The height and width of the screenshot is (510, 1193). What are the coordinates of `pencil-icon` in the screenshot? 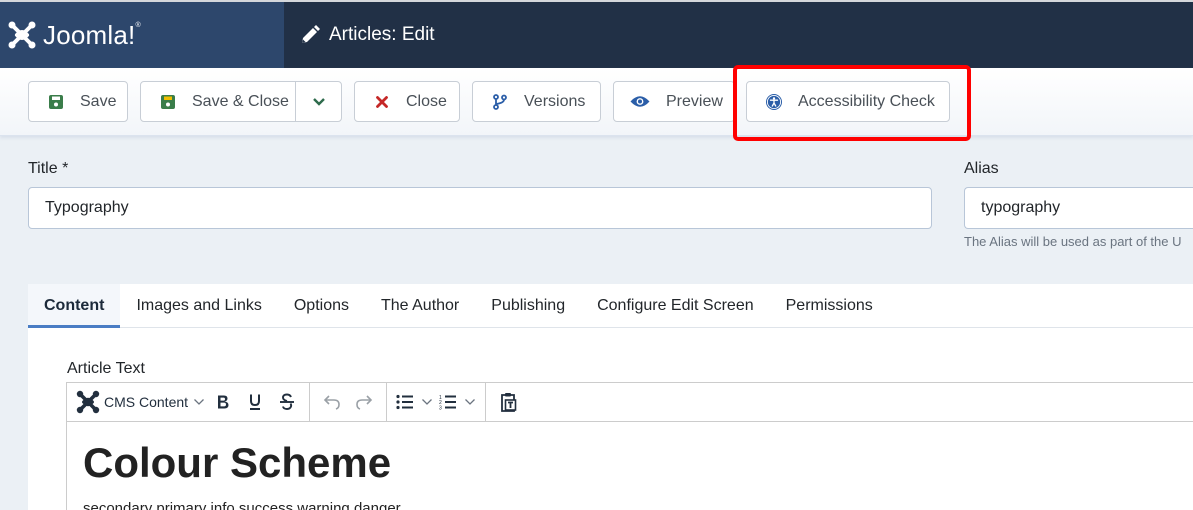 It's located at (311, 34).